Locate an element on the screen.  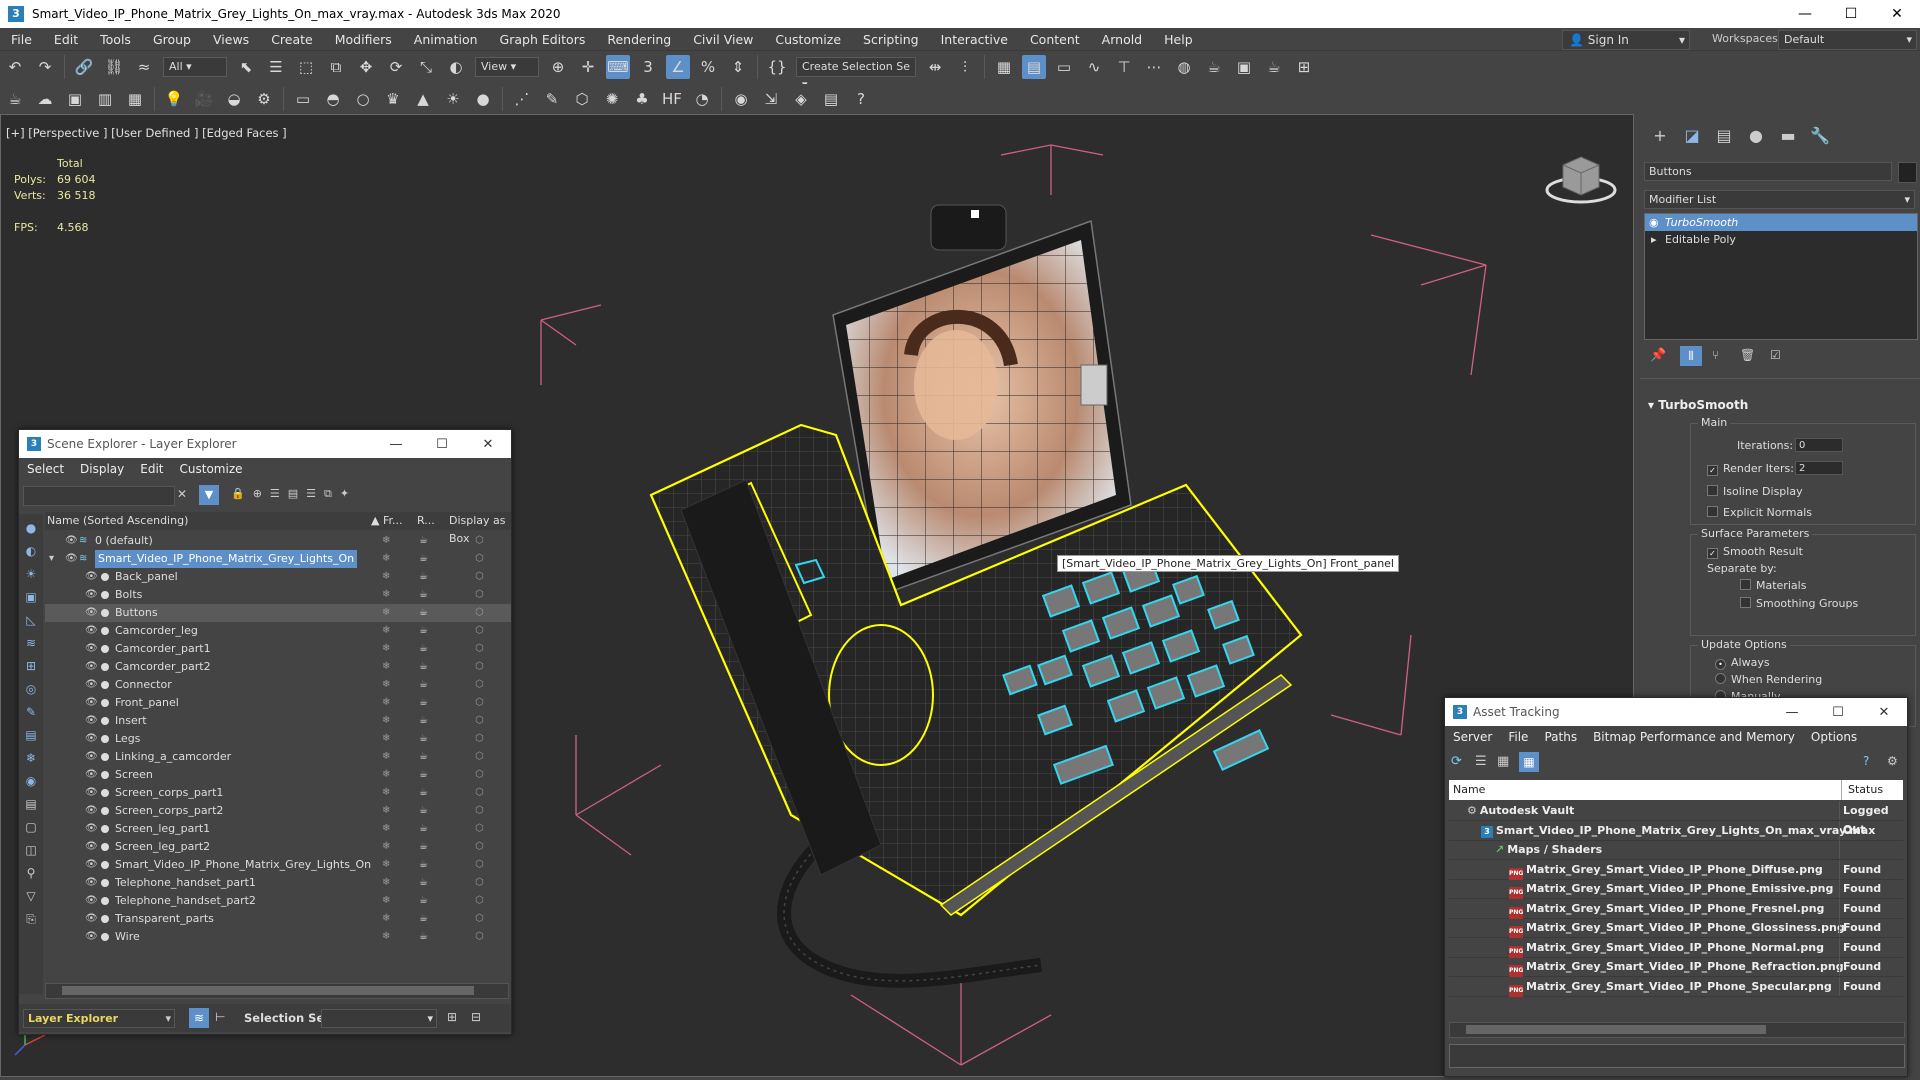
menu-paths: Paths is located at coordinates (1560, 737).